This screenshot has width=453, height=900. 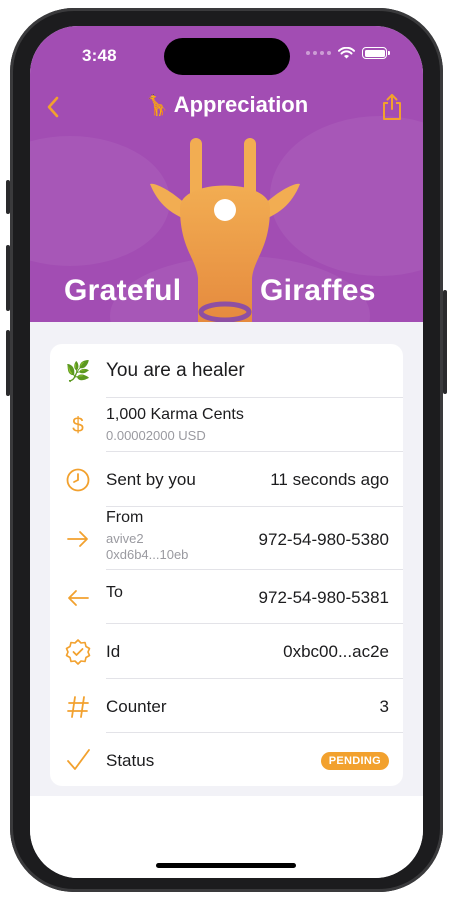 I want to click on battery-icon, so click(x=376, y=53).